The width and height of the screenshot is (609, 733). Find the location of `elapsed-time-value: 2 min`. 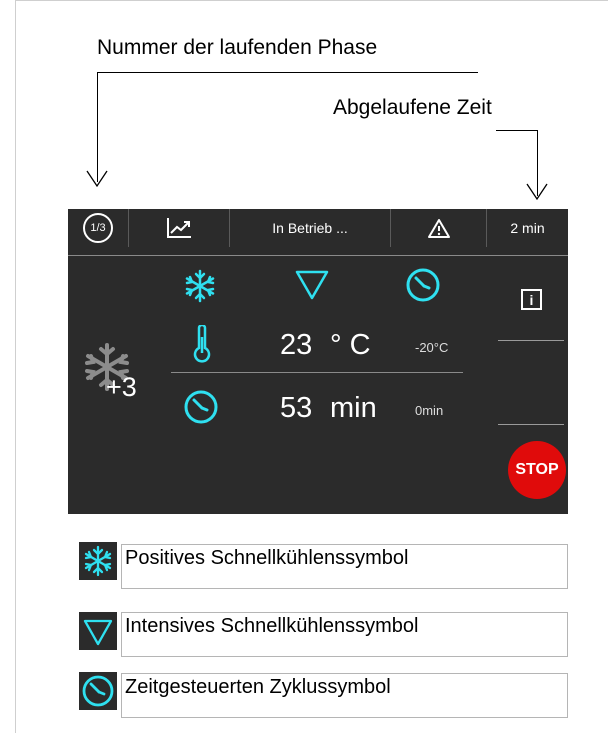

elapsed-time-value: 2 min is located at coordinates (527, 228).